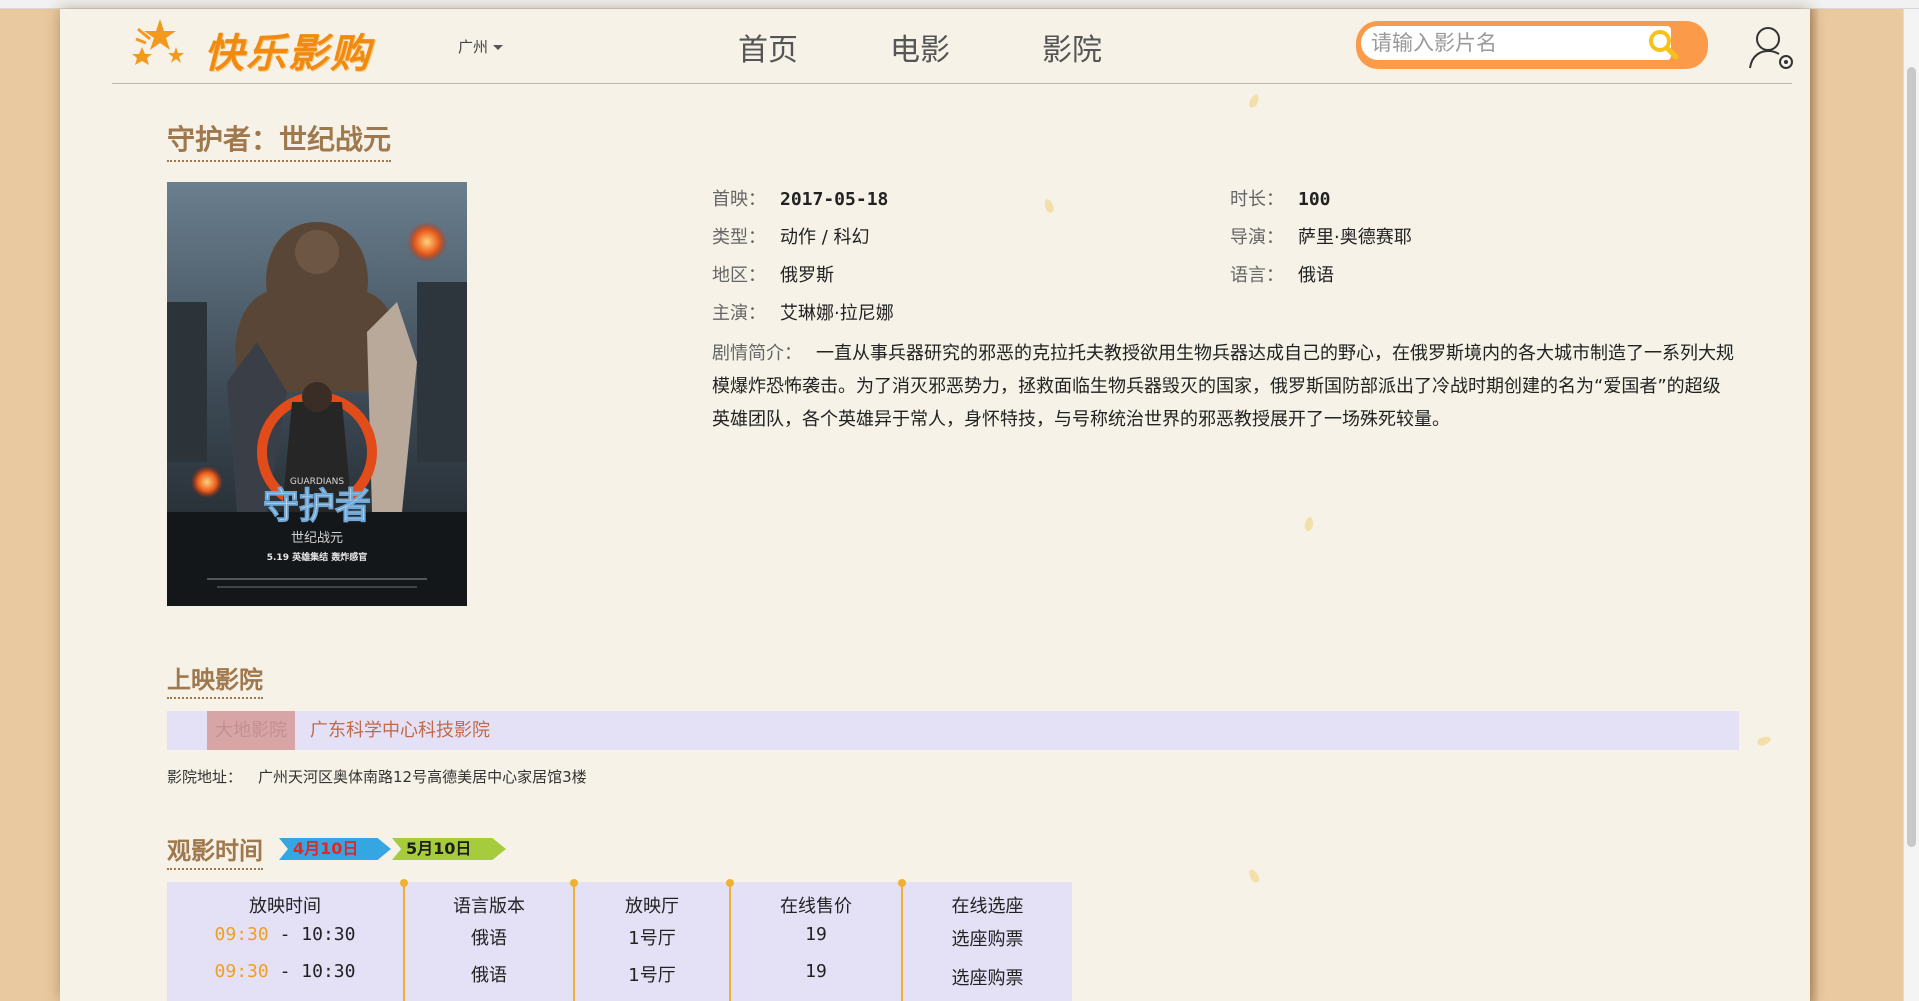 The width and height of the screenshot is (1919, 1001). I want to click on user-settings-icon, so click(1772, 48).